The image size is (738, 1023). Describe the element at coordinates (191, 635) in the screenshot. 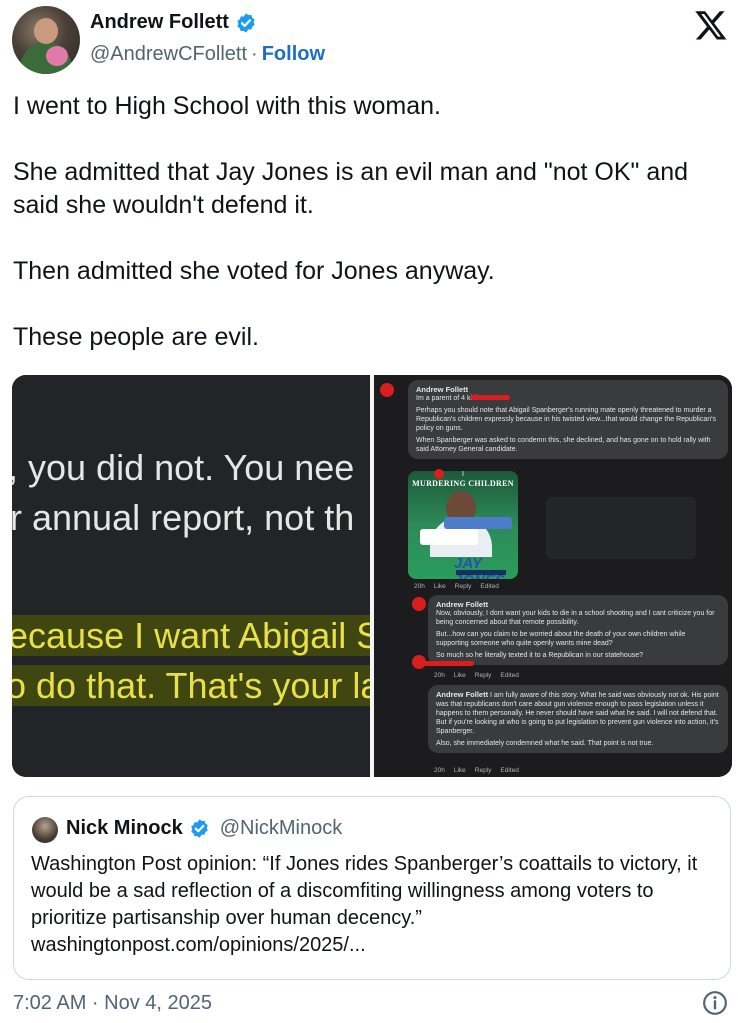

I see `zoomed-highlighted-line: ecause I want Abigail S` at that location.